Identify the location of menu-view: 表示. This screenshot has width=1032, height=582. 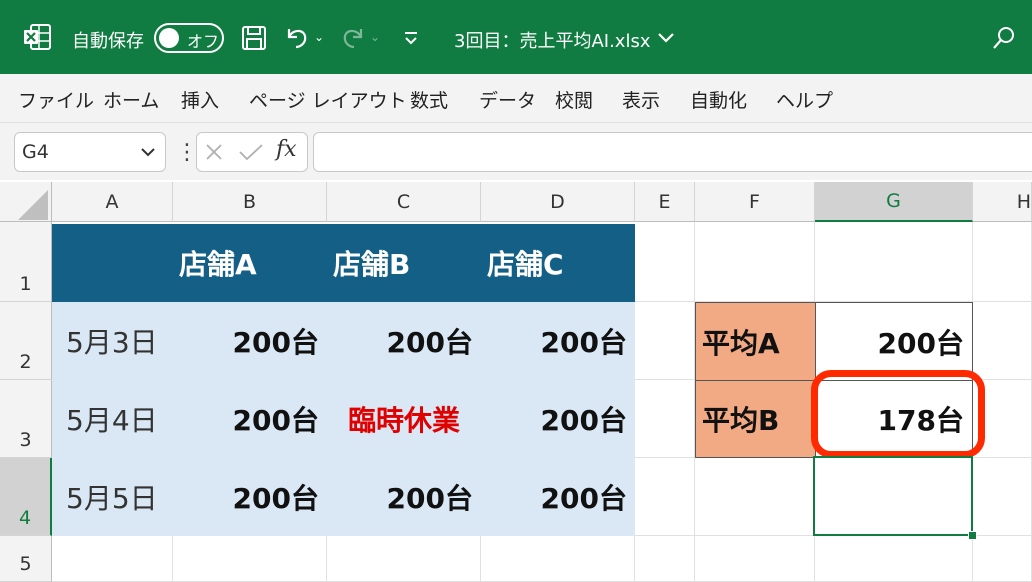
(641, 99).